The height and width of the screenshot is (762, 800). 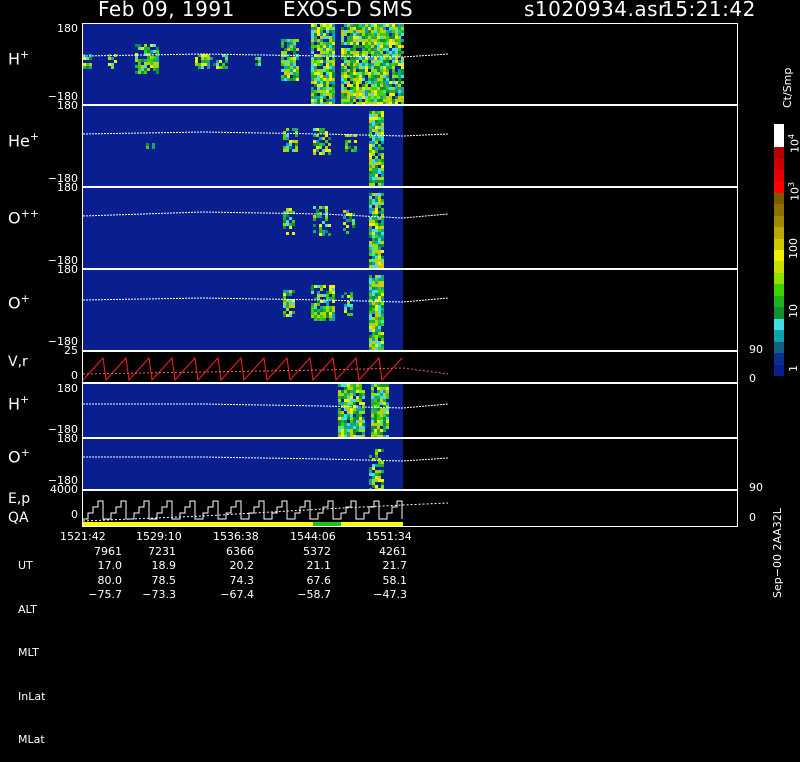 What do you see at coordinates (319, 580) in the screenshot?
I see `footer-cell: 67.6` at bounding box center [319, 580].